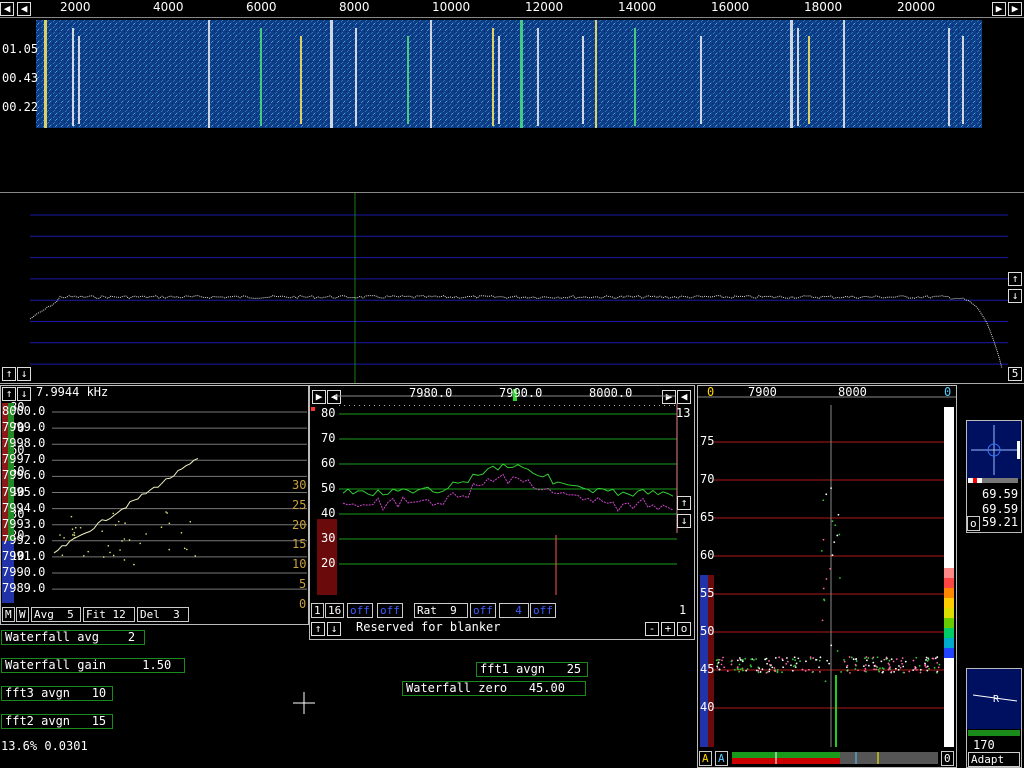 The image size is (1024, 768). Describe the element at coordinates (93, 665) in the screenshot. I see `waterfall-gain-control: Waterfall gain 1.50` at that location.